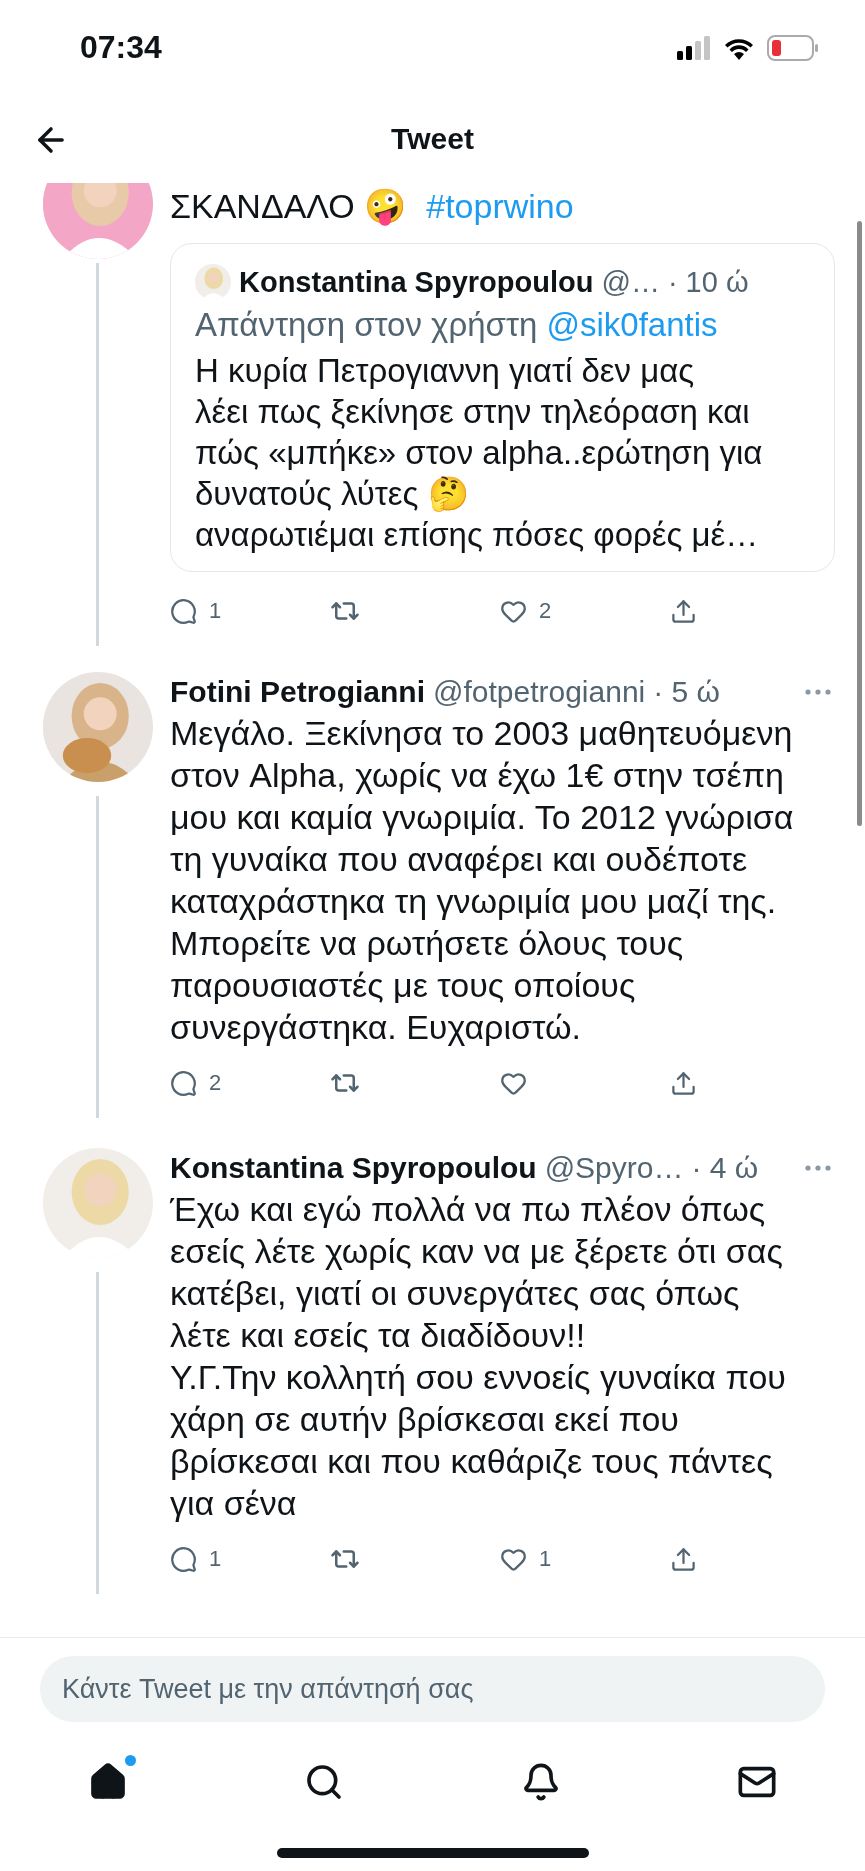 The image size is (865, 1871). Describe the element at coordinates (694, 47) in the screenshot. I see `signal-icon` at that location.